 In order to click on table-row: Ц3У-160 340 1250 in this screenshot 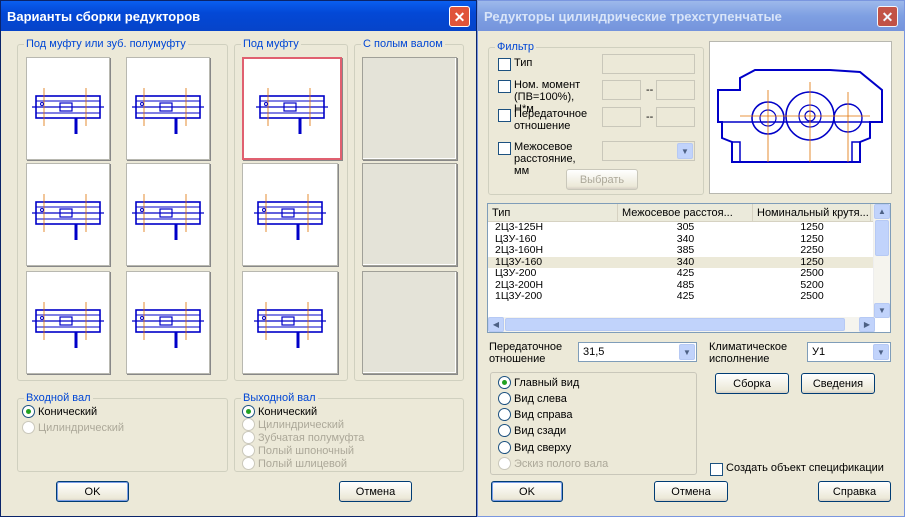, I will do `click(689, 240)`.